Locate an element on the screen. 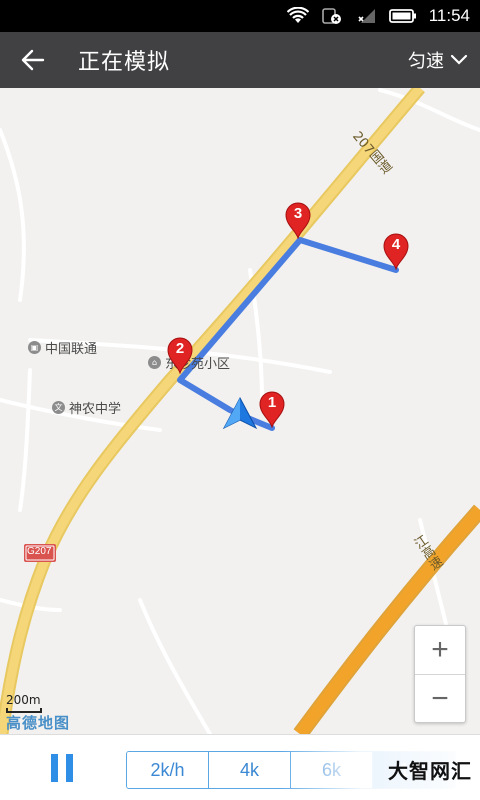  current-location-arrow is located at coordinates (240, 413).